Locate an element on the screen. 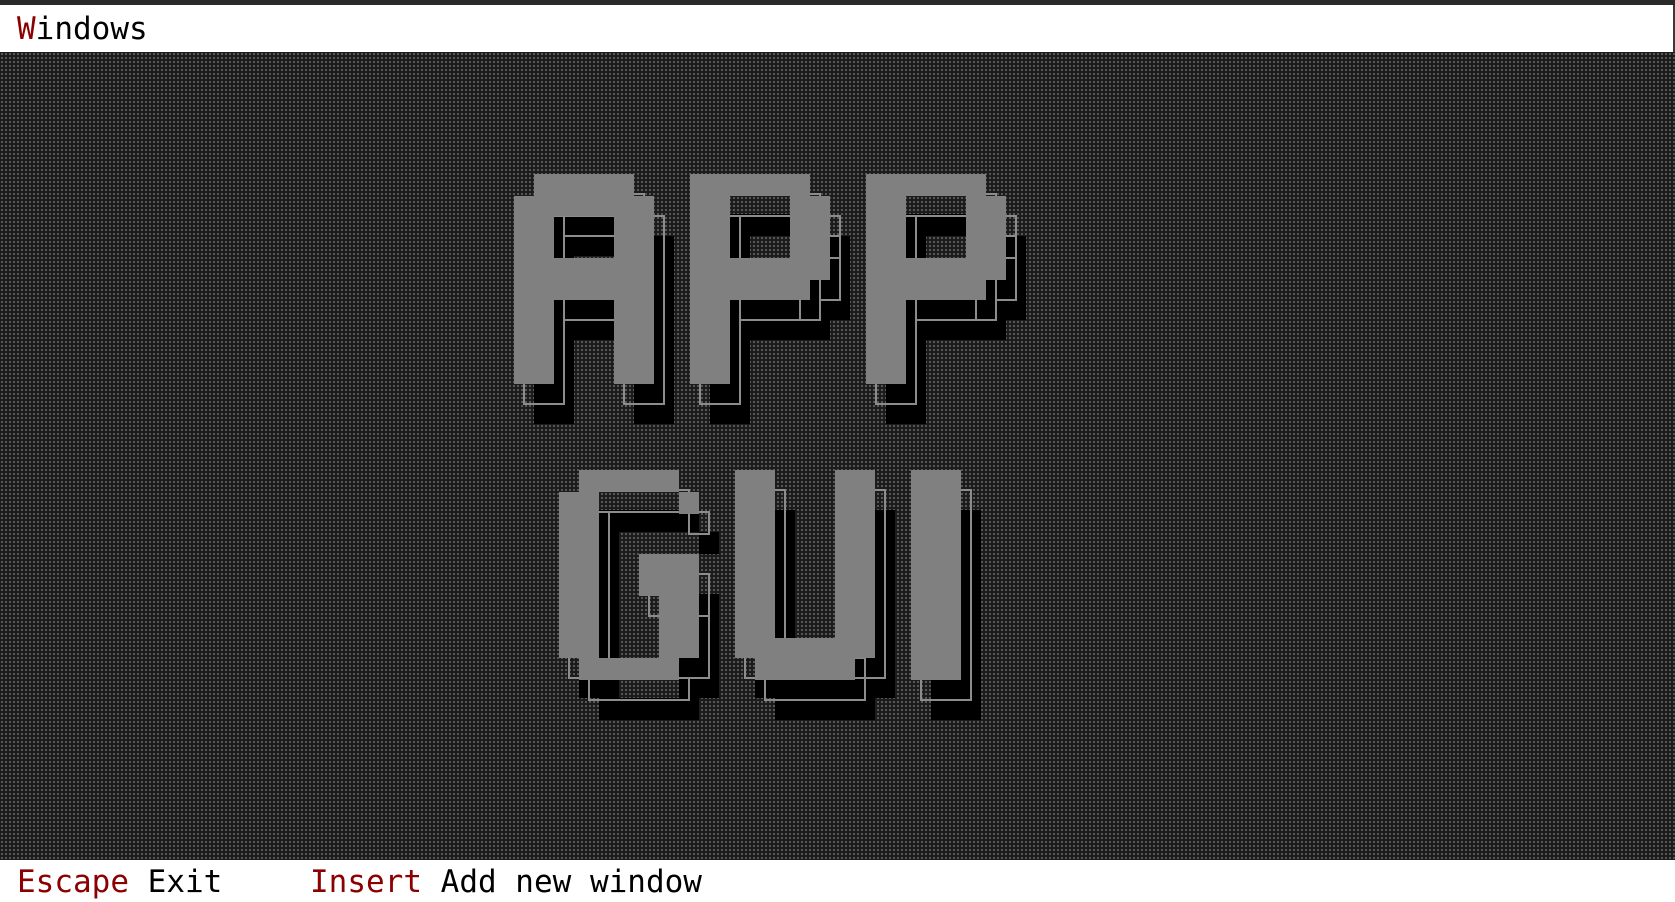 The width and height of the screenshot is (1675, 902). menu-windows-label: indows is located at coordinates (91, 29).